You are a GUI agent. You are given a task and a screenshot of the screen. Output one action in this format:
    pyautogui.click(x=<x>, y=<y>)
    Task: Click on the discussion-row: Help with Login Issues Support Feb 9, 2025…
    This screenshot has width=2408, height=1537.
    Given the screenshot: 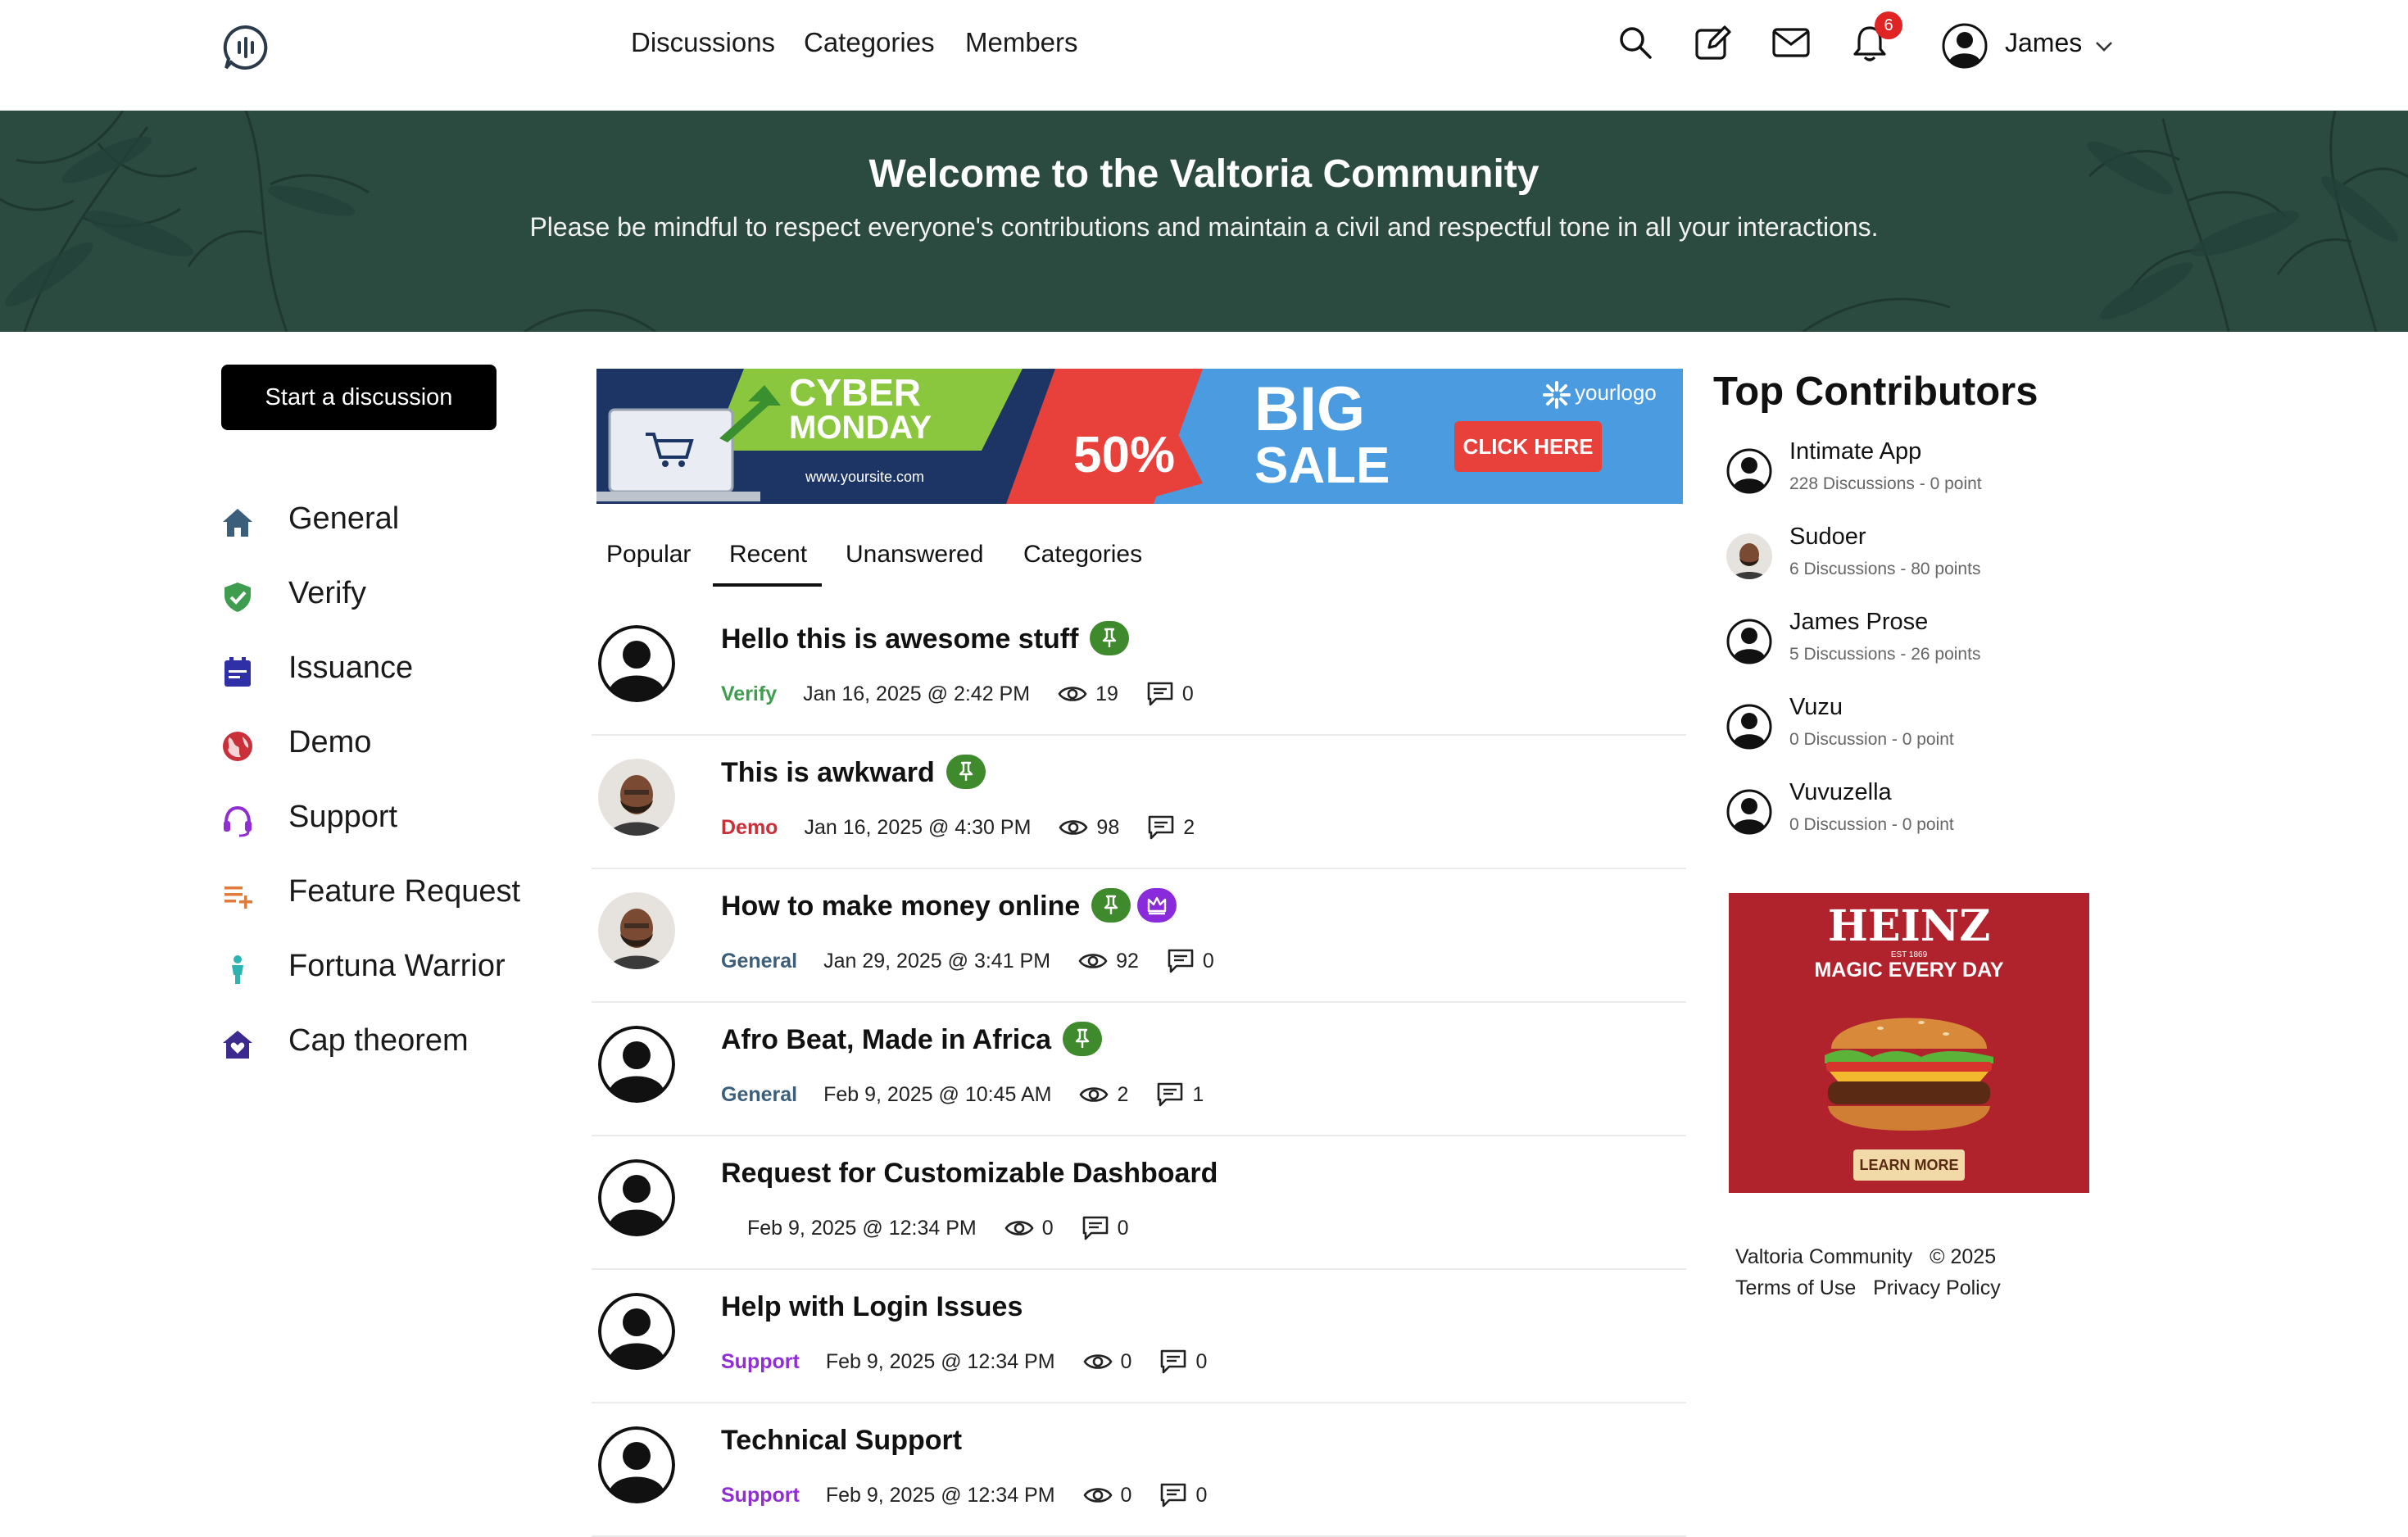 What is the action you would take?
    pyautogui.click(x=1139, y=1336)
    